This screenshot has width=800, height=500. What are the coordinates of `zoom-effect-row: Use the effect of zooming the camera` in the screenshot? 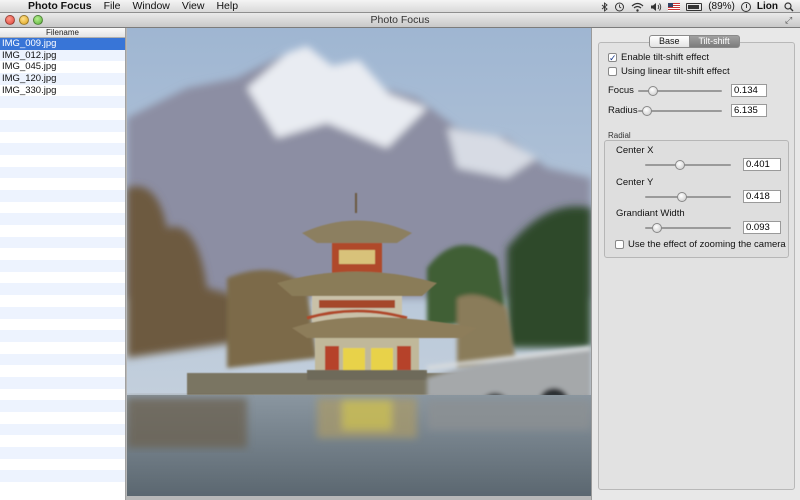 It's located at (700, 244).